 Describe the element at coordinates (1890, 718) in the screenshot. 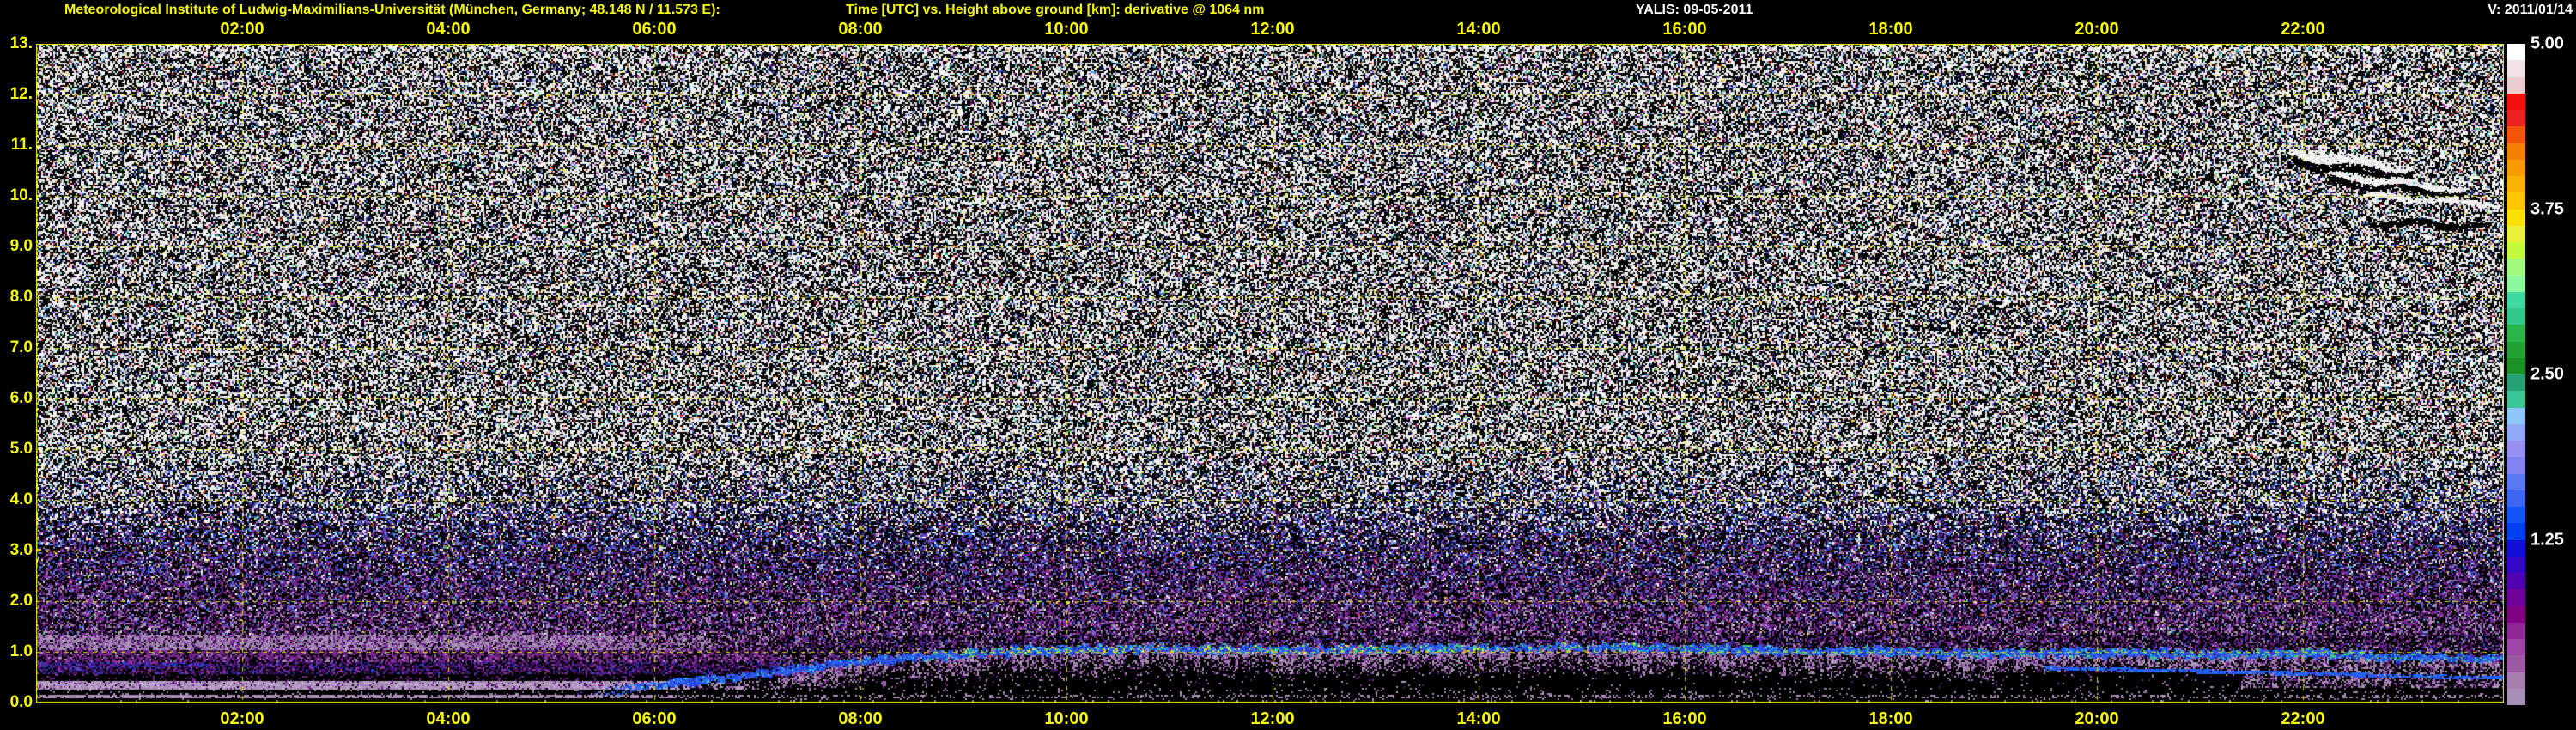

I see `x-tick-bottom: 18:00` at that location.